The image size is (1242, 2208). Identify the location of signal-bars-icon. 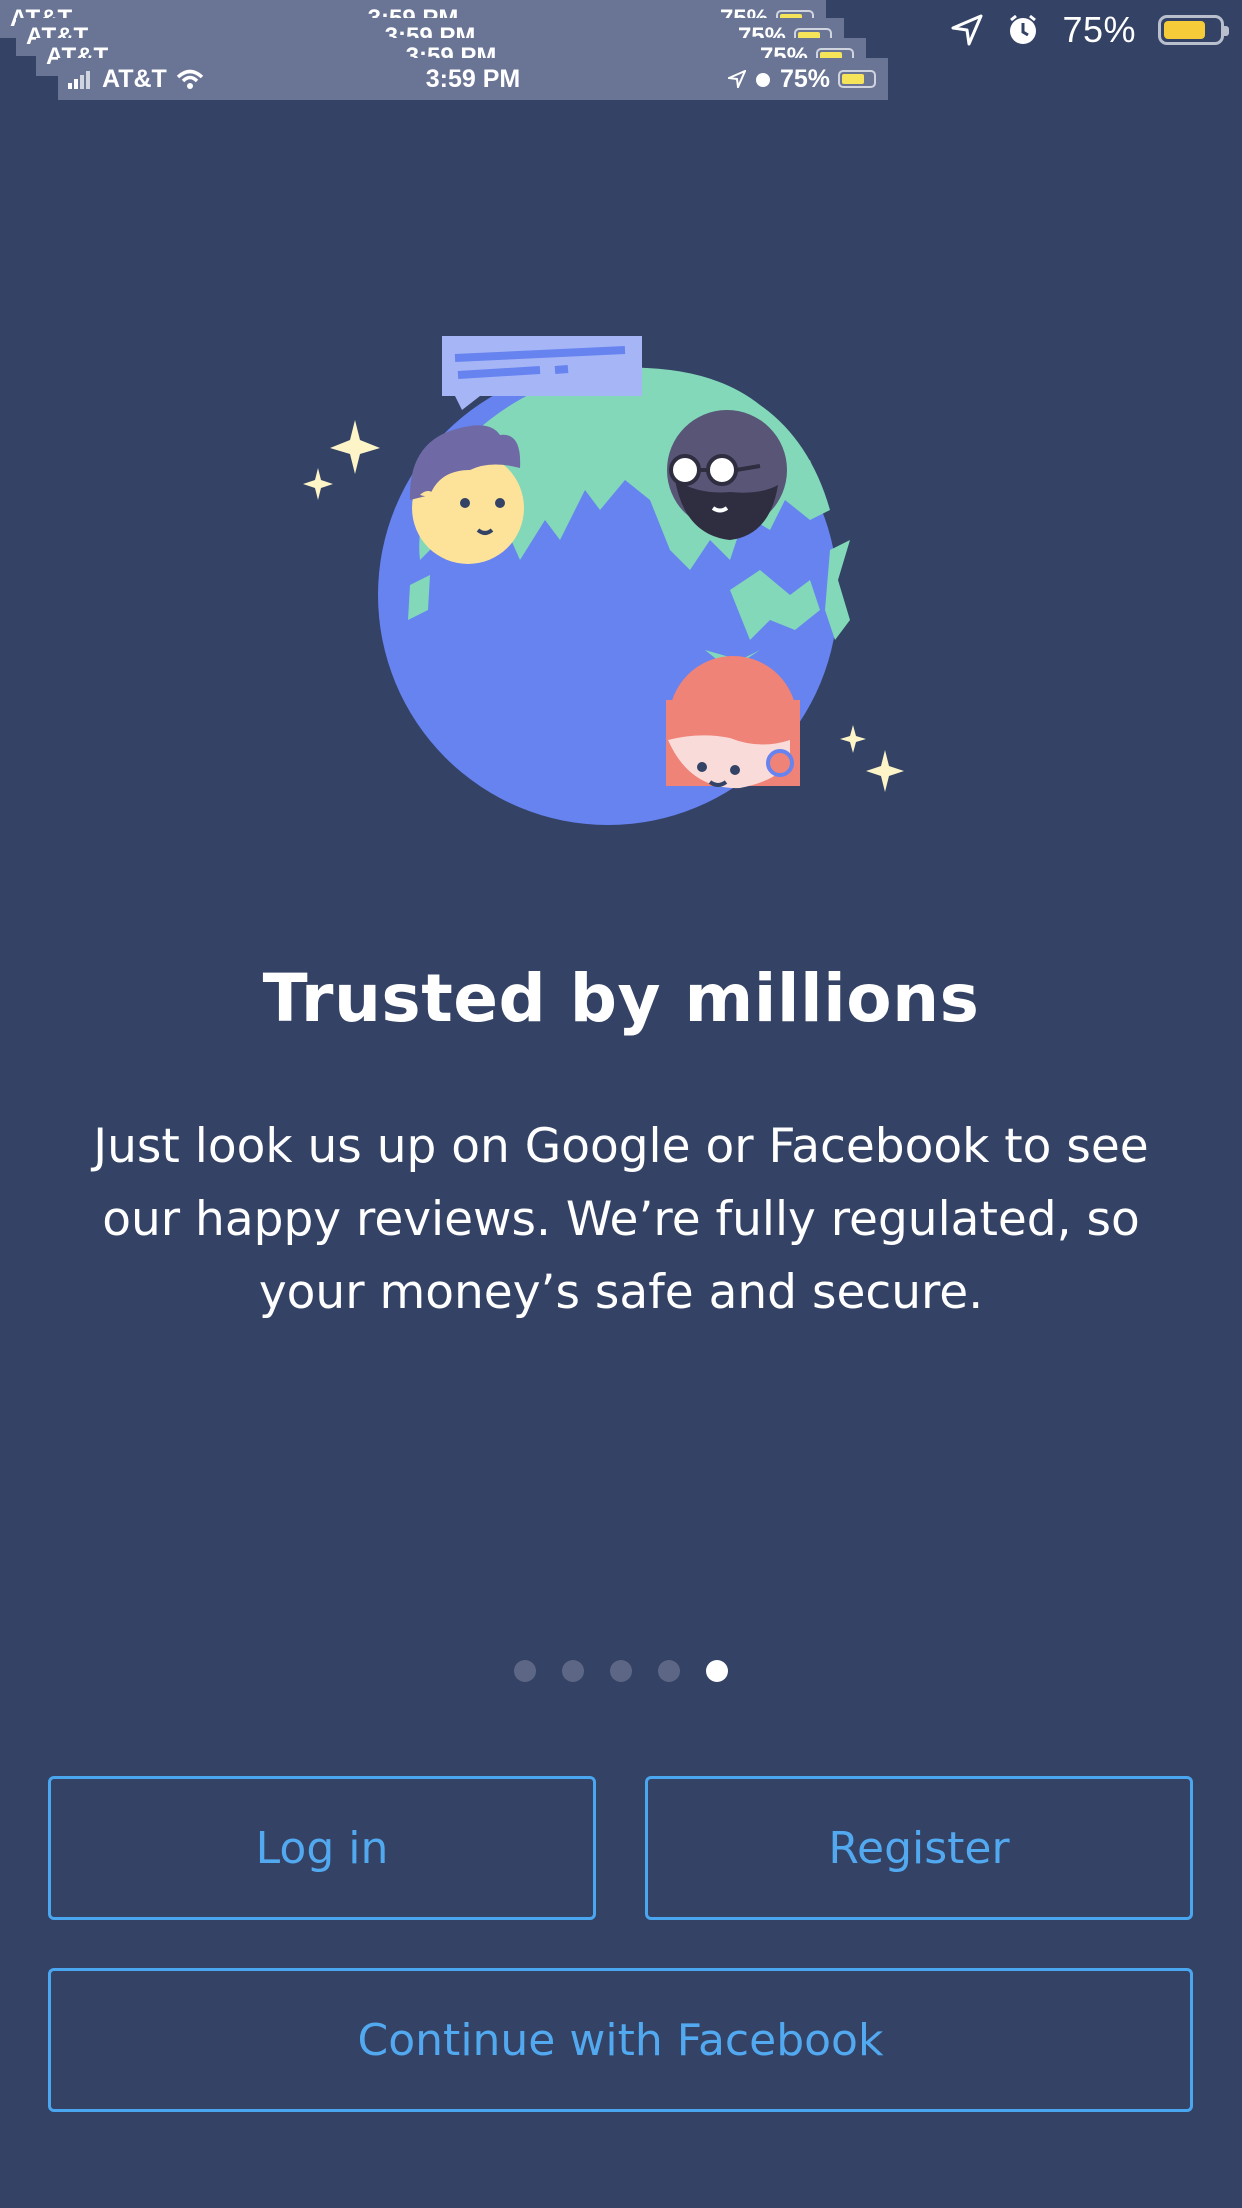
(79, 80).